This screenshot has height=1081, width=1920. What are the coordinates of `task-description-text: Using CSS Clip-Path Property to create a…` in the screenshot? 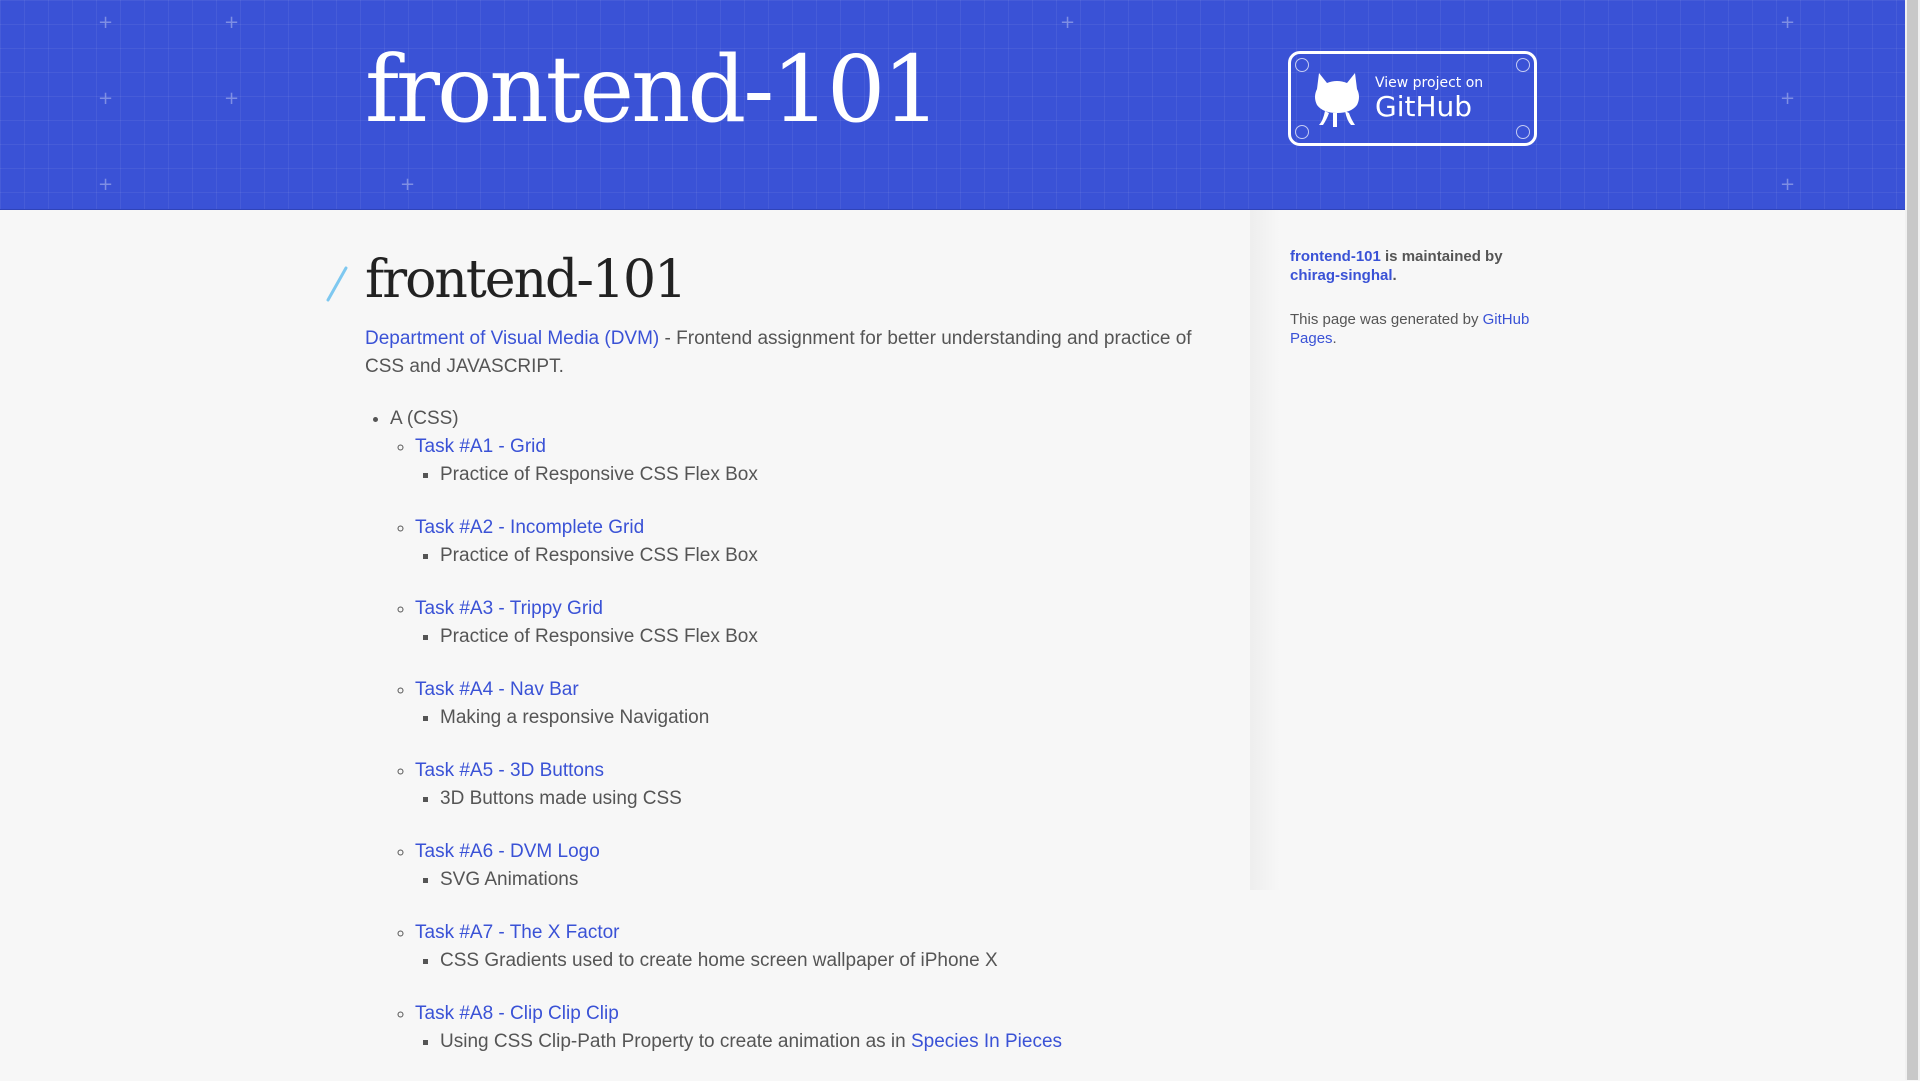 It's located at (675, 1041).